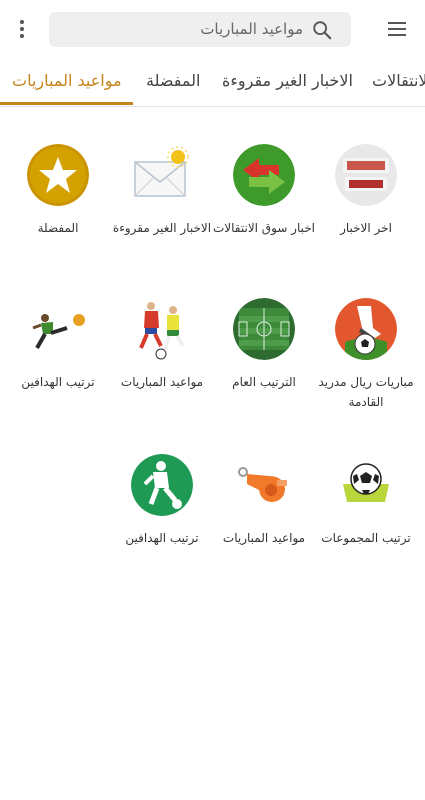  What do you see at coordinates (366, 485) in the screenshot?
I see `football-icon` at bounding box center [366, 485].